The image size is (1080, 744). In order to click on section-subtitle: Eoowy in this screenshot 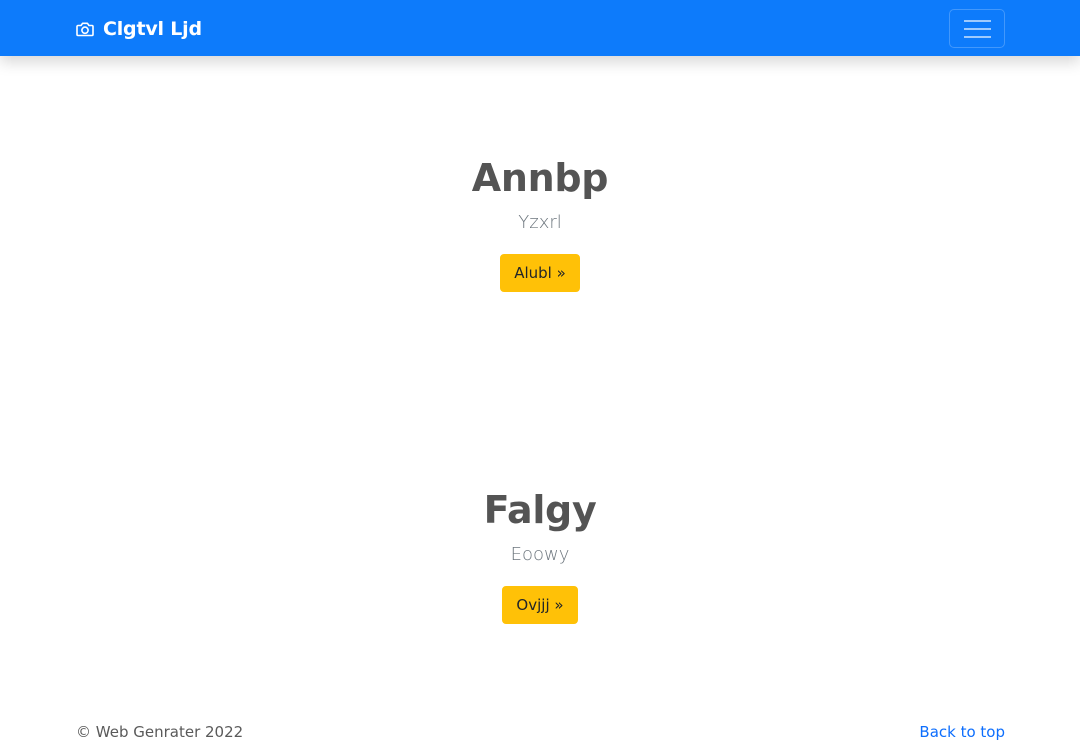, I will do `click(540, 554)`.